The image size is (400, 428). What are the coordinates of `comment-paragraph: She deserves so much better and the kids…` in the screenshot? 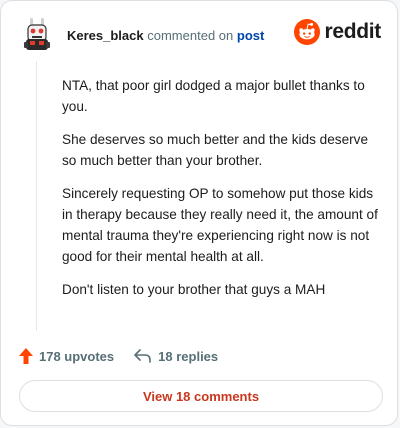 It's located at (215, 150).